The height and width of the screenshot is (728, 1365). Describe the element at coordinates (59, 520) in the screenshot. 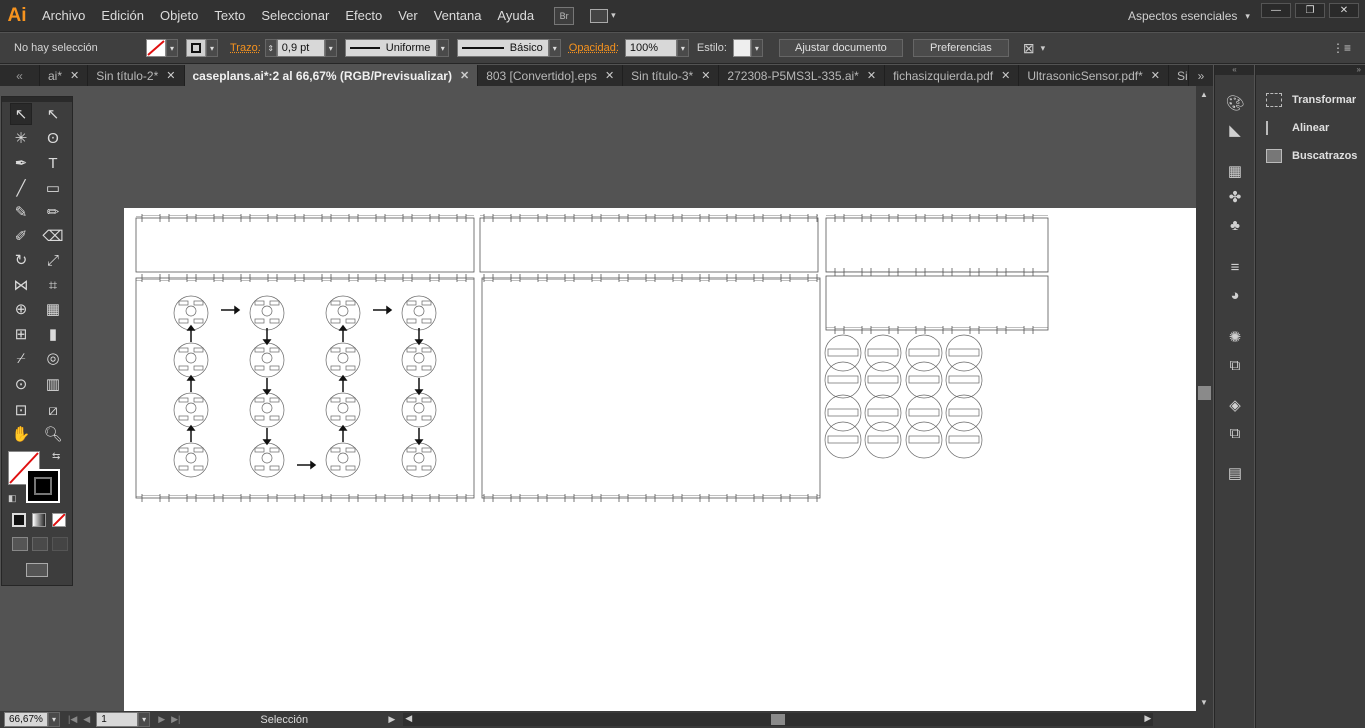

I see `none-mode-icon` at that location.